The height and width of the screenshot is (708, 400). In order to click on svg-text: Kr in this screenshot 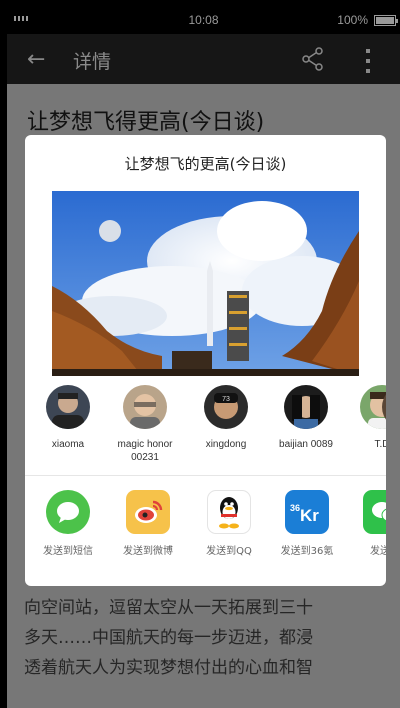, I will do `click(309, 515)`.